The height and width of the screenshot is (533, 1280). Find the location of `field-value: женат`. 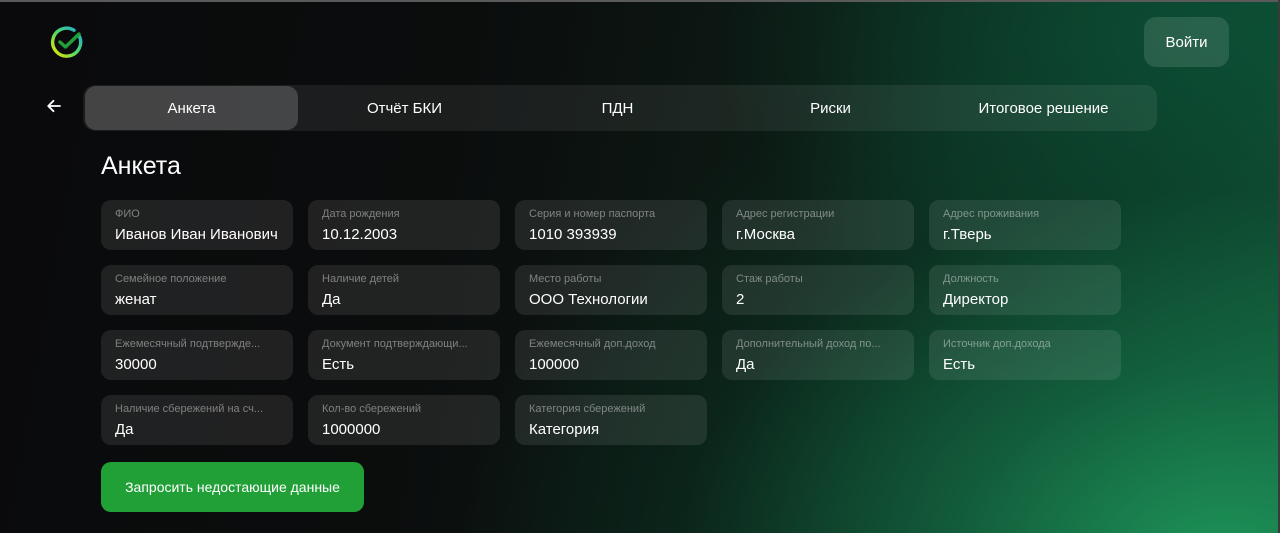

field-value: женат is located at coordinates (136, 299).